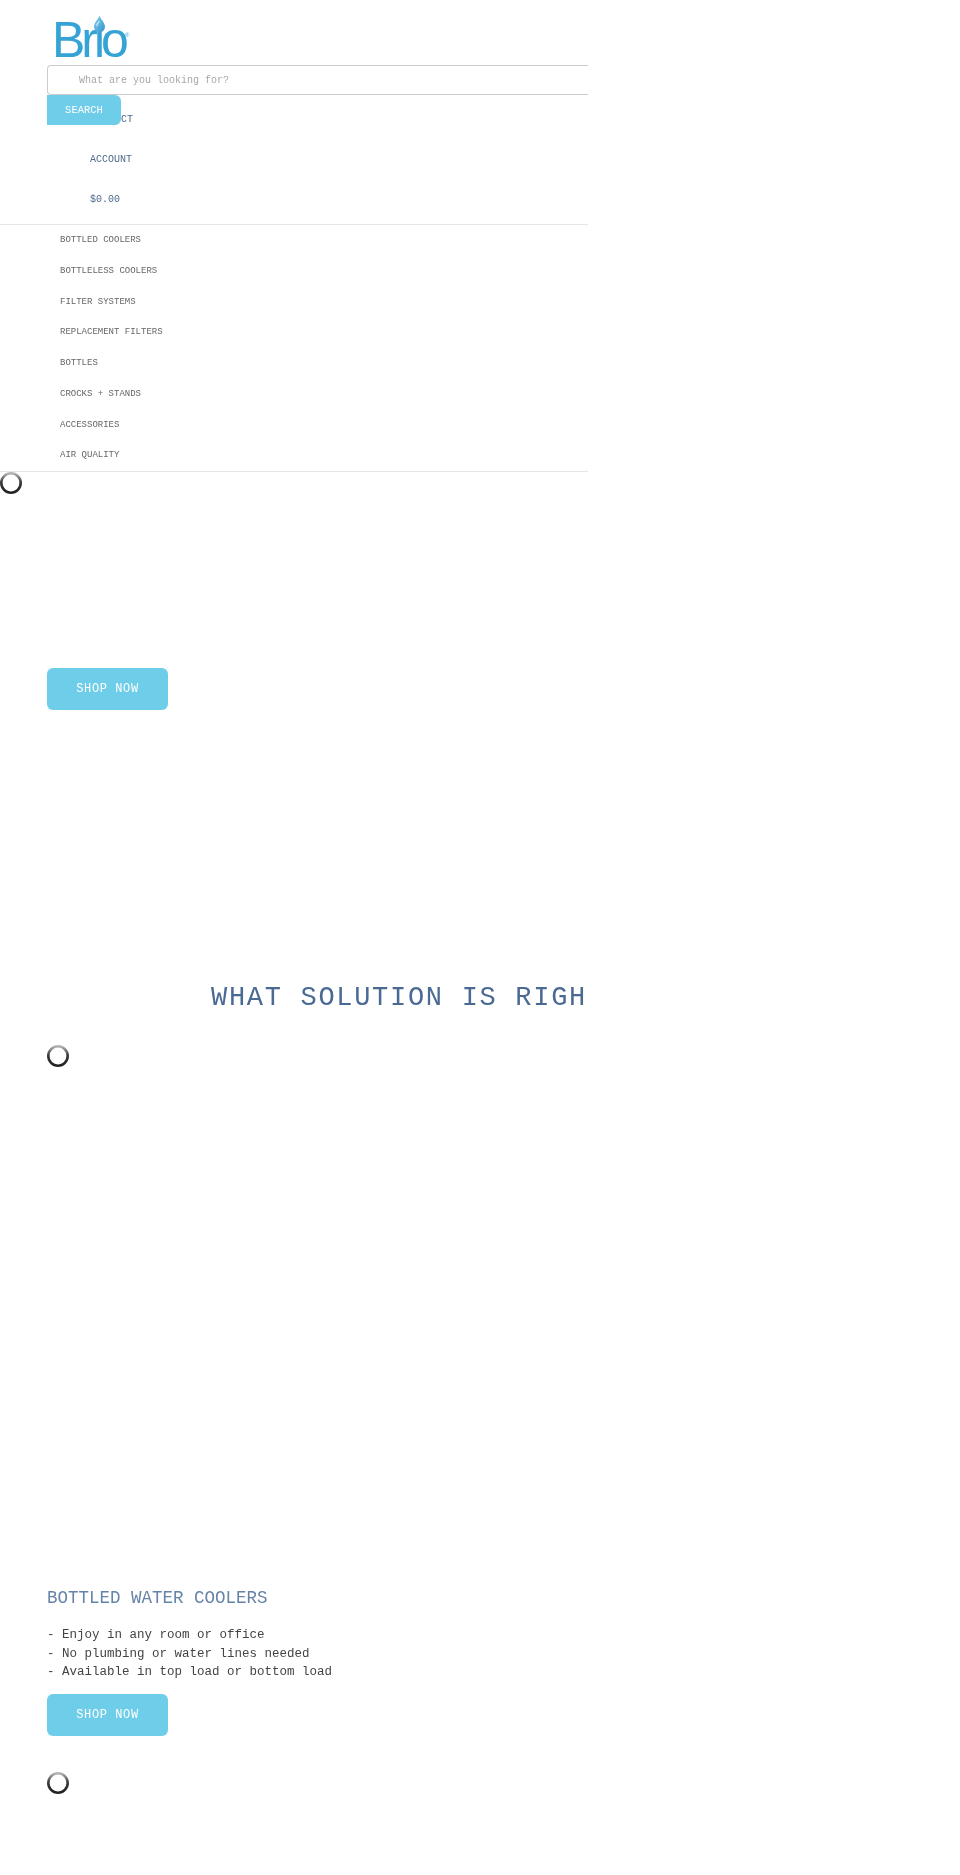 The height and width of the screenshot is (1875, 960). Describe the element at coordinates (190, 1672) in the screenshot. I see `feature-text: - Available in top load or bottom load` at that location.